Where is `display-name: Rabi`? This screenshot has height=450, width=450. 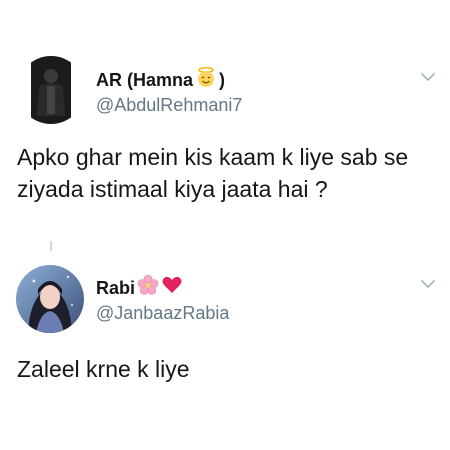
display-name: Rabi is located at coordinates (115, 288).